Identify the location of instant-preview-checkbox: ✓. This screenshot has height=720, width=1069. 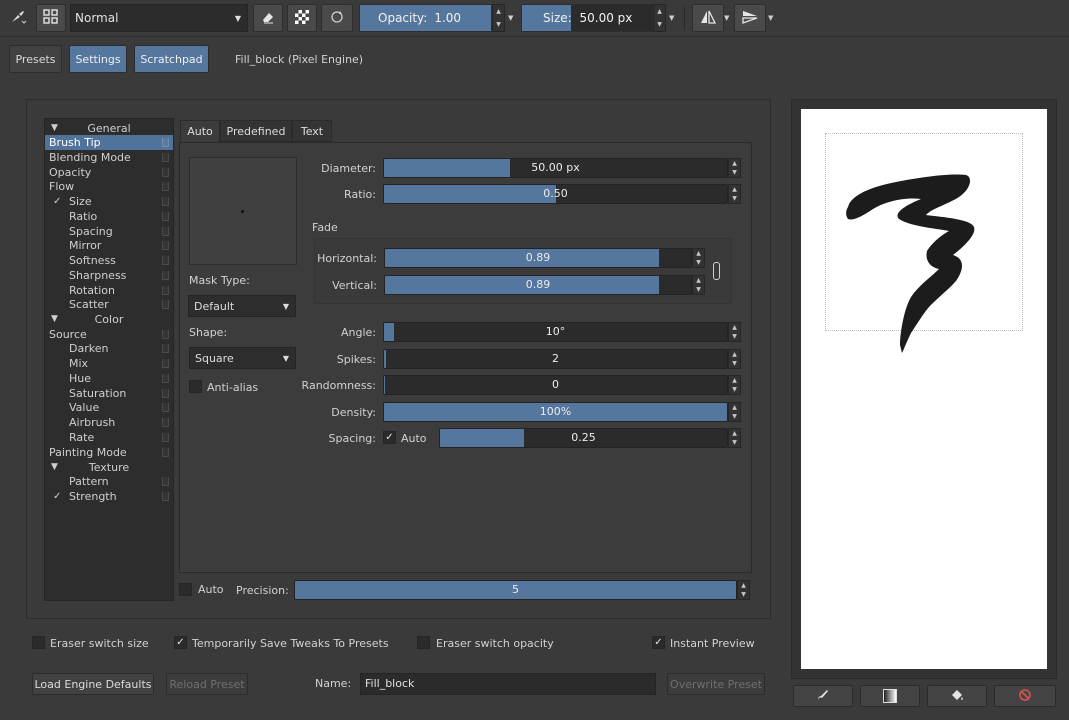
(658, 642).